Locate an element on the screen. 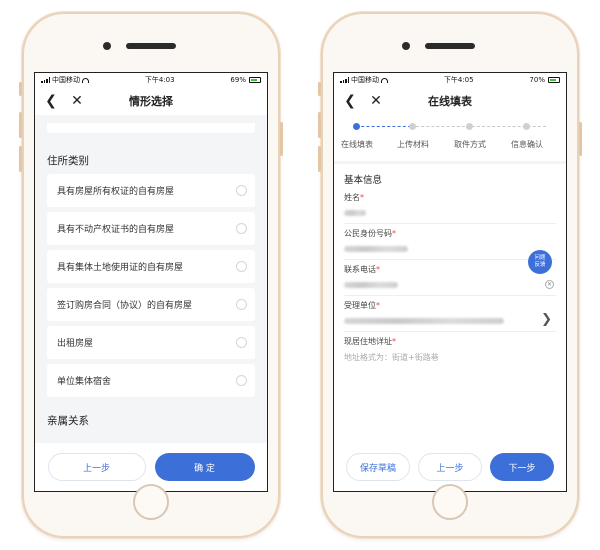  option-item: 出租房屋 is located at coordinates (151, 342).